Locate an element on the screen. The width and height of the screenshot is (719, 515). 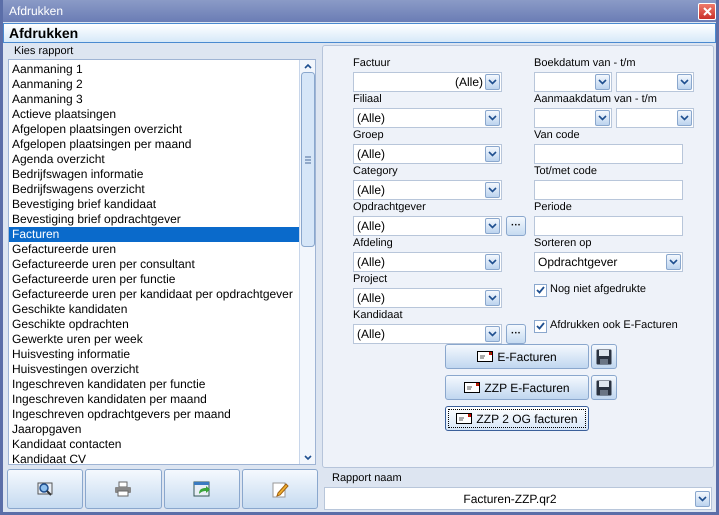
export-window-icon is located at coordinates (201, 489).